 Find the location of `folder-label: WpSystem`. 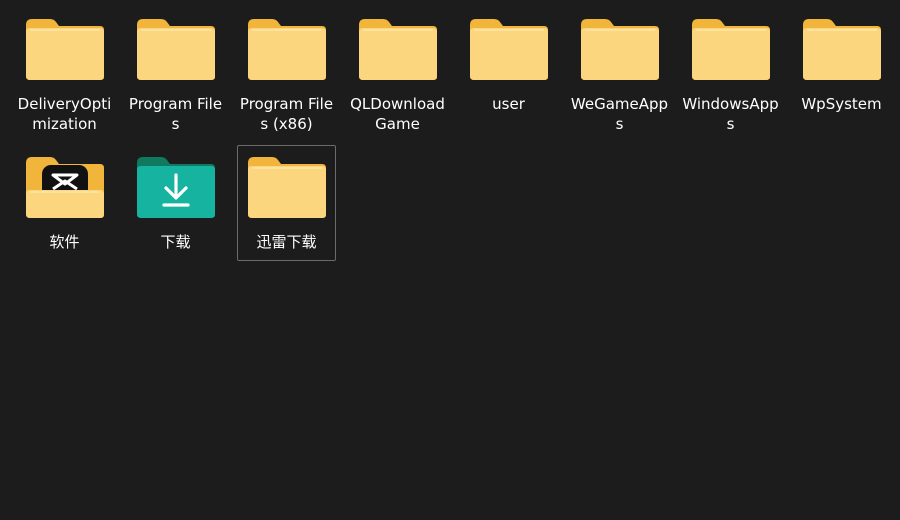

folder-label: WpSystem is located at coordinates (841, 104).